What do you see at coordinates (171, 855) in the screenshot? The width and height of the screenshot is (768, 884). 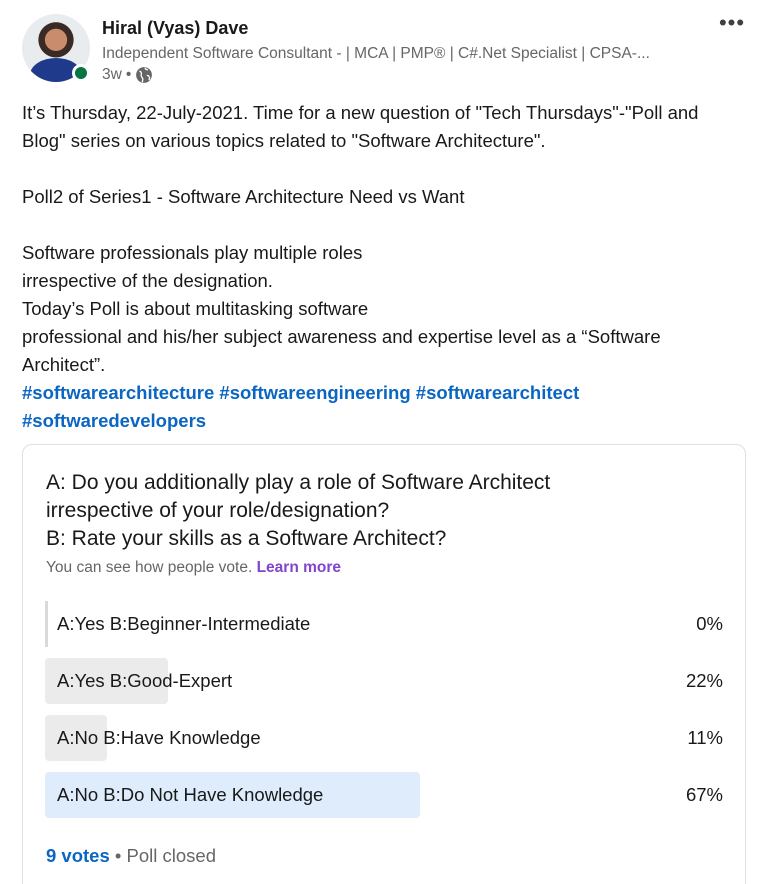 I see `poll-status: Poll closed` at bounding box center [171, 855].